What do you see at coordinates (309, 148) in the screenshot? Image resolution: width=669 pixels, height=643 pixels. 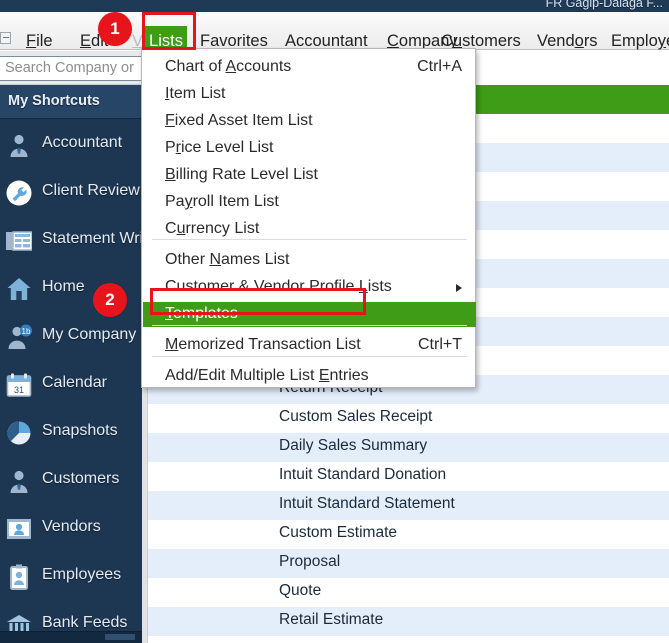 I see `menu-item-price-level-list: Price Level List` at bounding box center [309, 148].